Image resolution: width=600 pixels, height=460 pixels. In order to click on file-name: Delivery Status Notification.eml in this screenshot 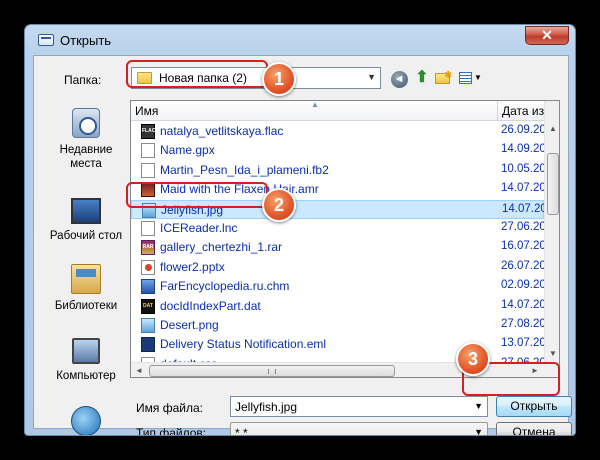, I will do `click(243, 344)`.